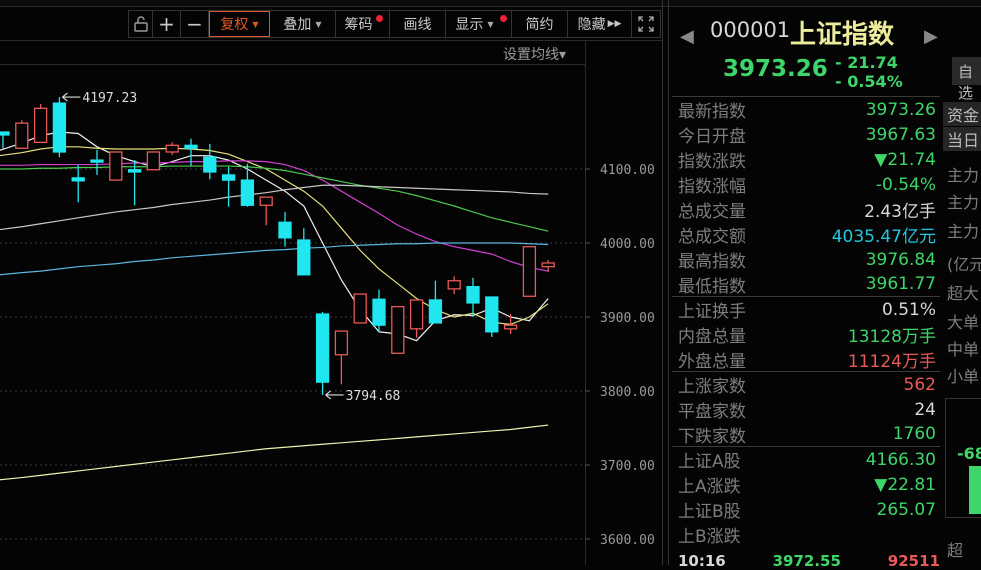  I want to click on stat-row: 最低指数 3961.77, so click(806, 284).